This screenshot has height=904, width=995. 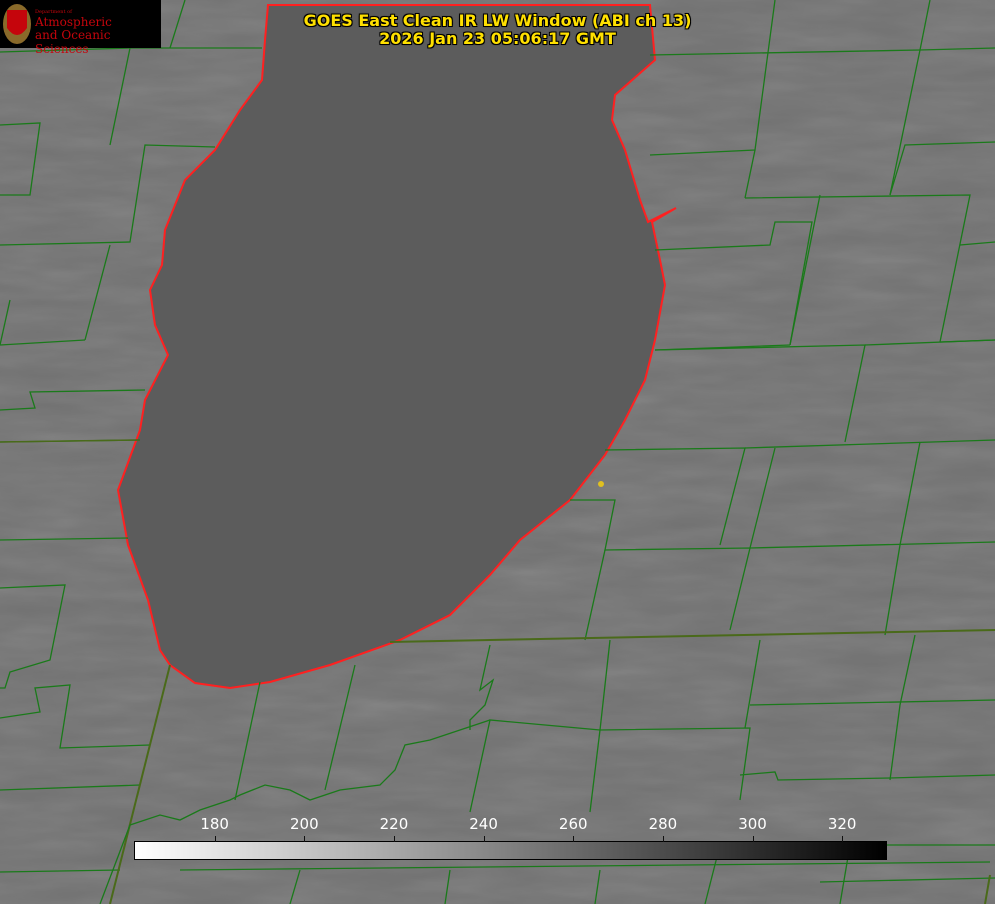 I want to click on station-marker-icon, so click(x=601, y=484).